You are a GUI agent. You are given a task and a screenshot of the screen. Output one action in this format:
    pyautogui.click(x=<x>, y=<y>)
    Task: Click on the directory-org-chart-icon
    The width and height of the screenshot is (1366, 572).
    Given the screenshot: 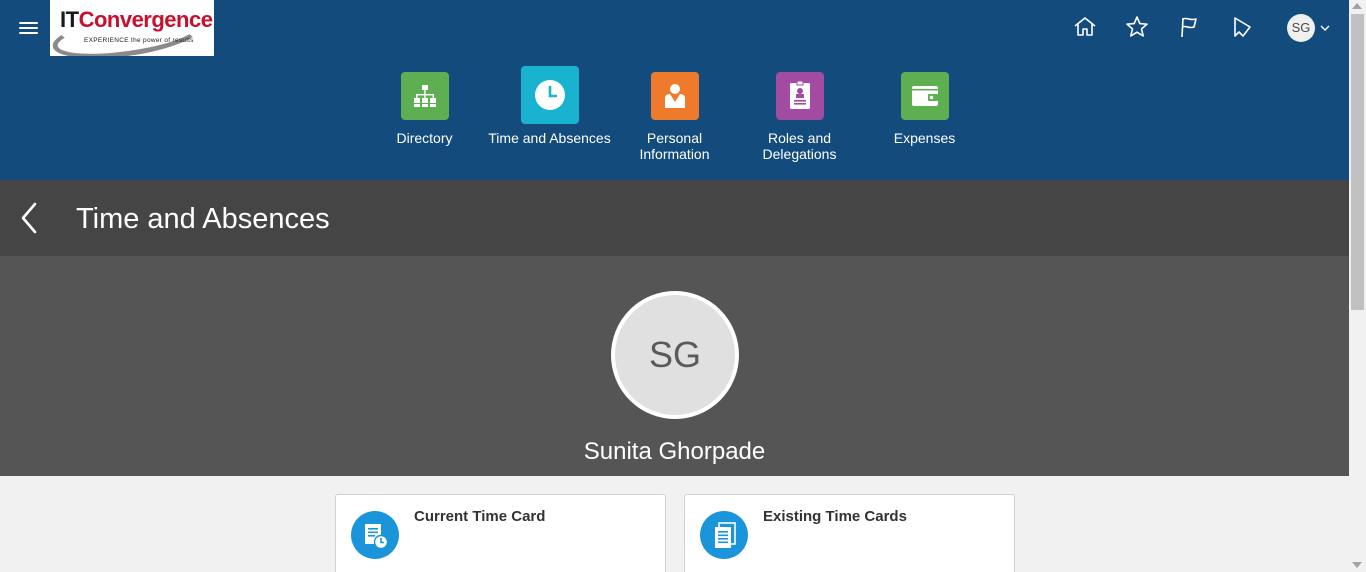 What is the action you would take?
    pyautogui.click(x=424, y=96)
    